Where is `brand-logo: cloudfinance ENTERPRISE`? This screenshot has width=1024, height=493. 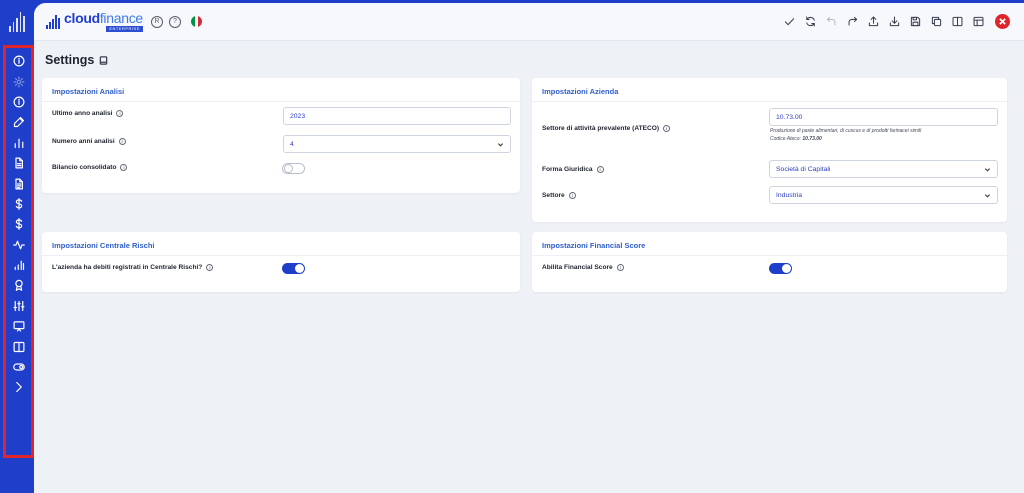 brand-logo: cloudfinance ENTERPRISE is located at coordinates (94, 21).